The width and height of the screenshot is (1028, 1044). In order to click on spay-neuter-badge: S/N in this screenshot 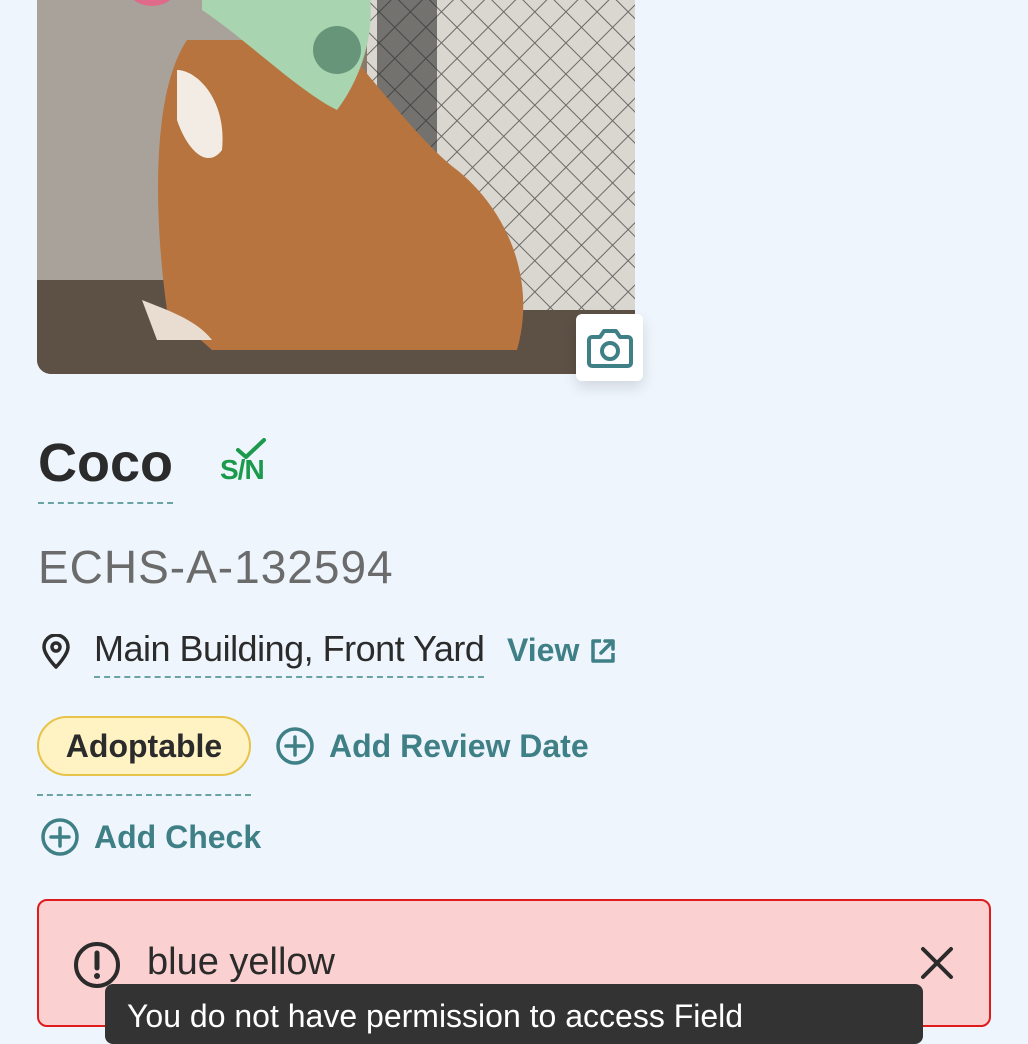, I will do `click(246, 463)`.